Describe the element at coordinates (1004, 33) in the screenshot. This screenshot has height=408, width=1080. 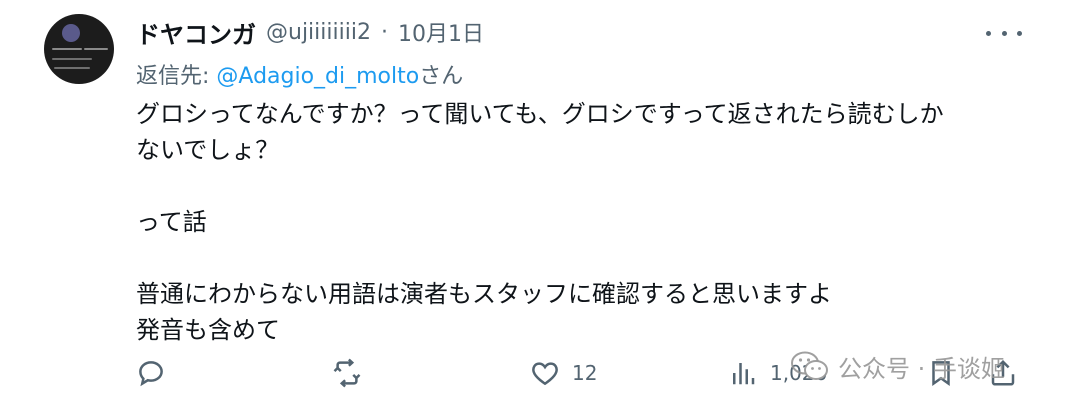
I see `more-options-button` at that location.